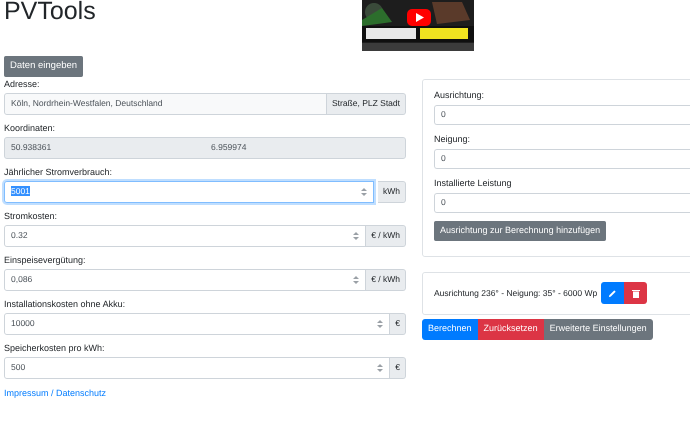  I want to click on field-label: Einspeisevergütung:, so click(45, 260).